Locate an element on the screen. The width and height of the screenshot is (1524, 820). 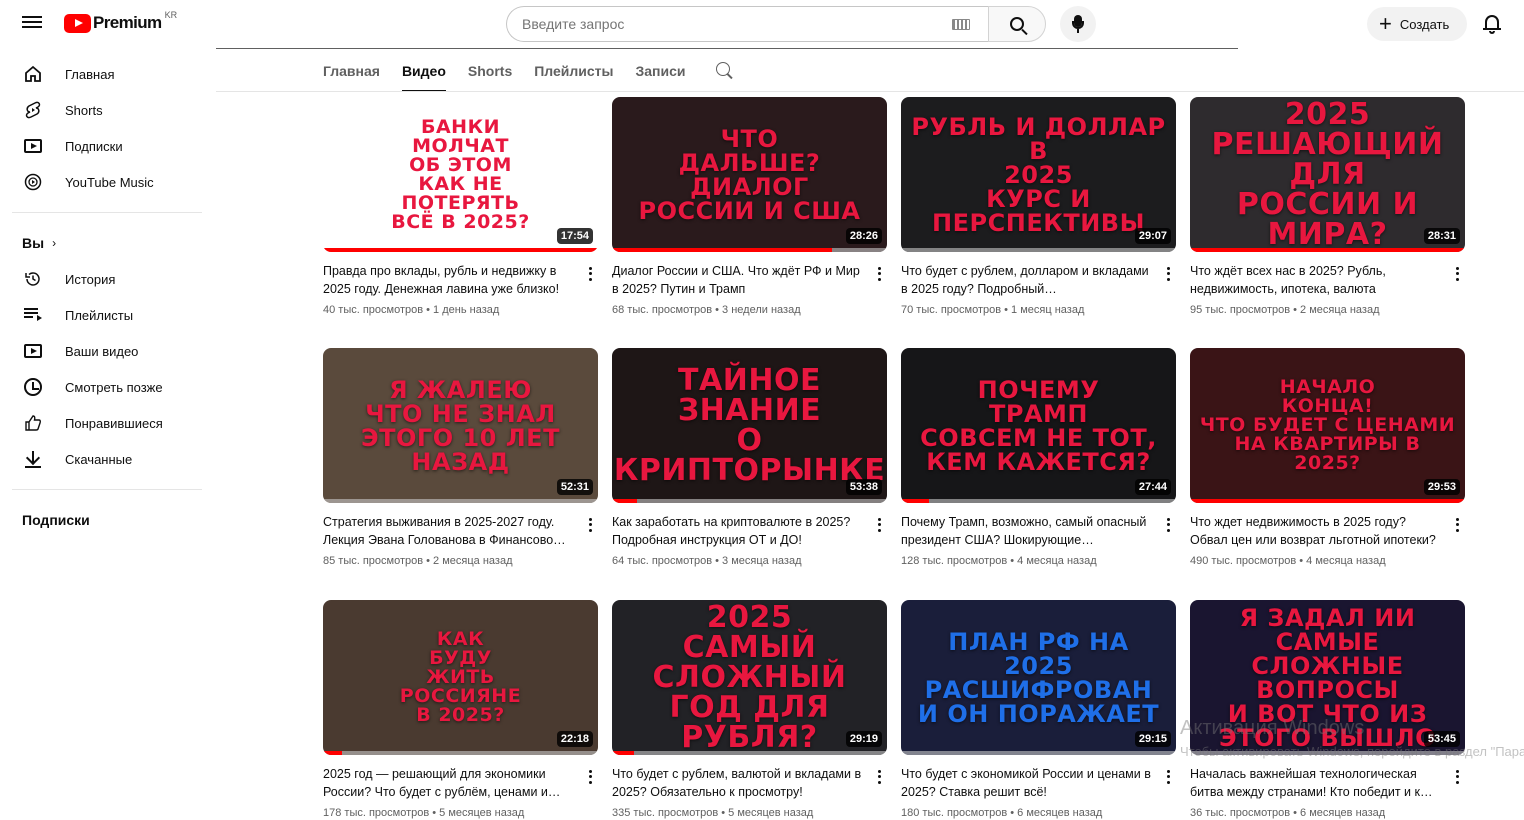
video-thumbnail: КАК БУДУ ЖИТЬ РОССИЯНЕ В 2025? 22:18 is located at coordinates (460, 677).